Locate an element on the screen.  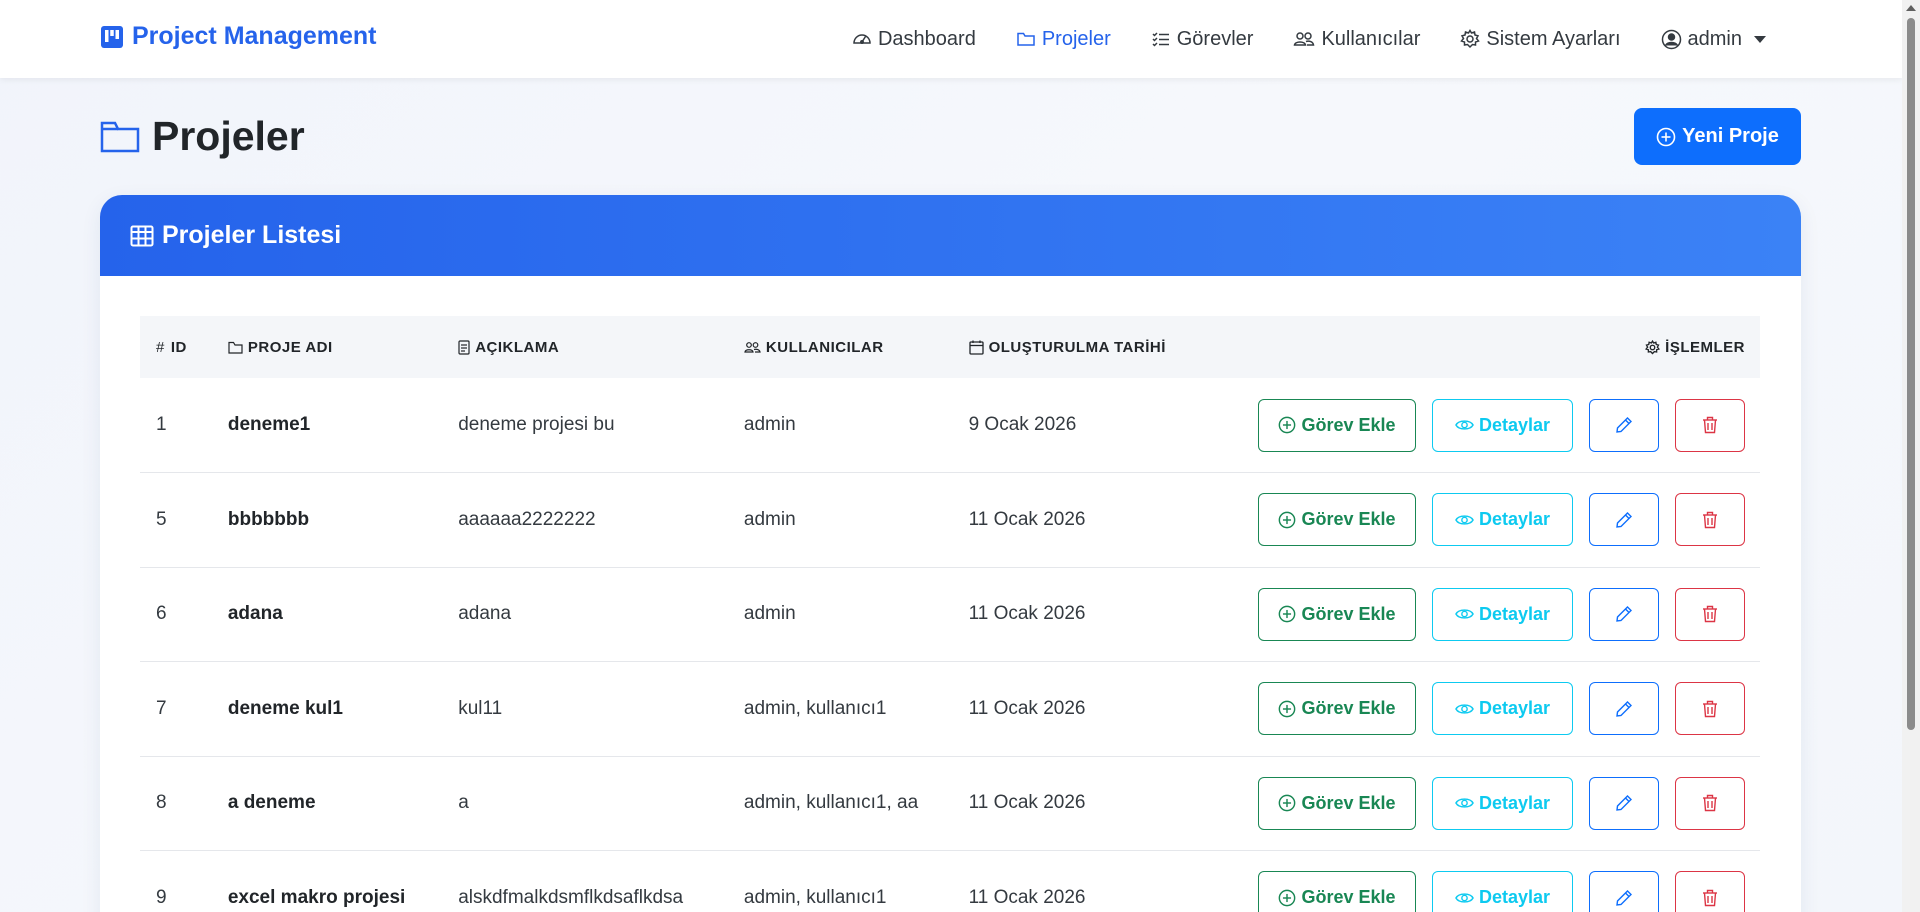
chevron-down-icon is located at coordinates (1760, 39).